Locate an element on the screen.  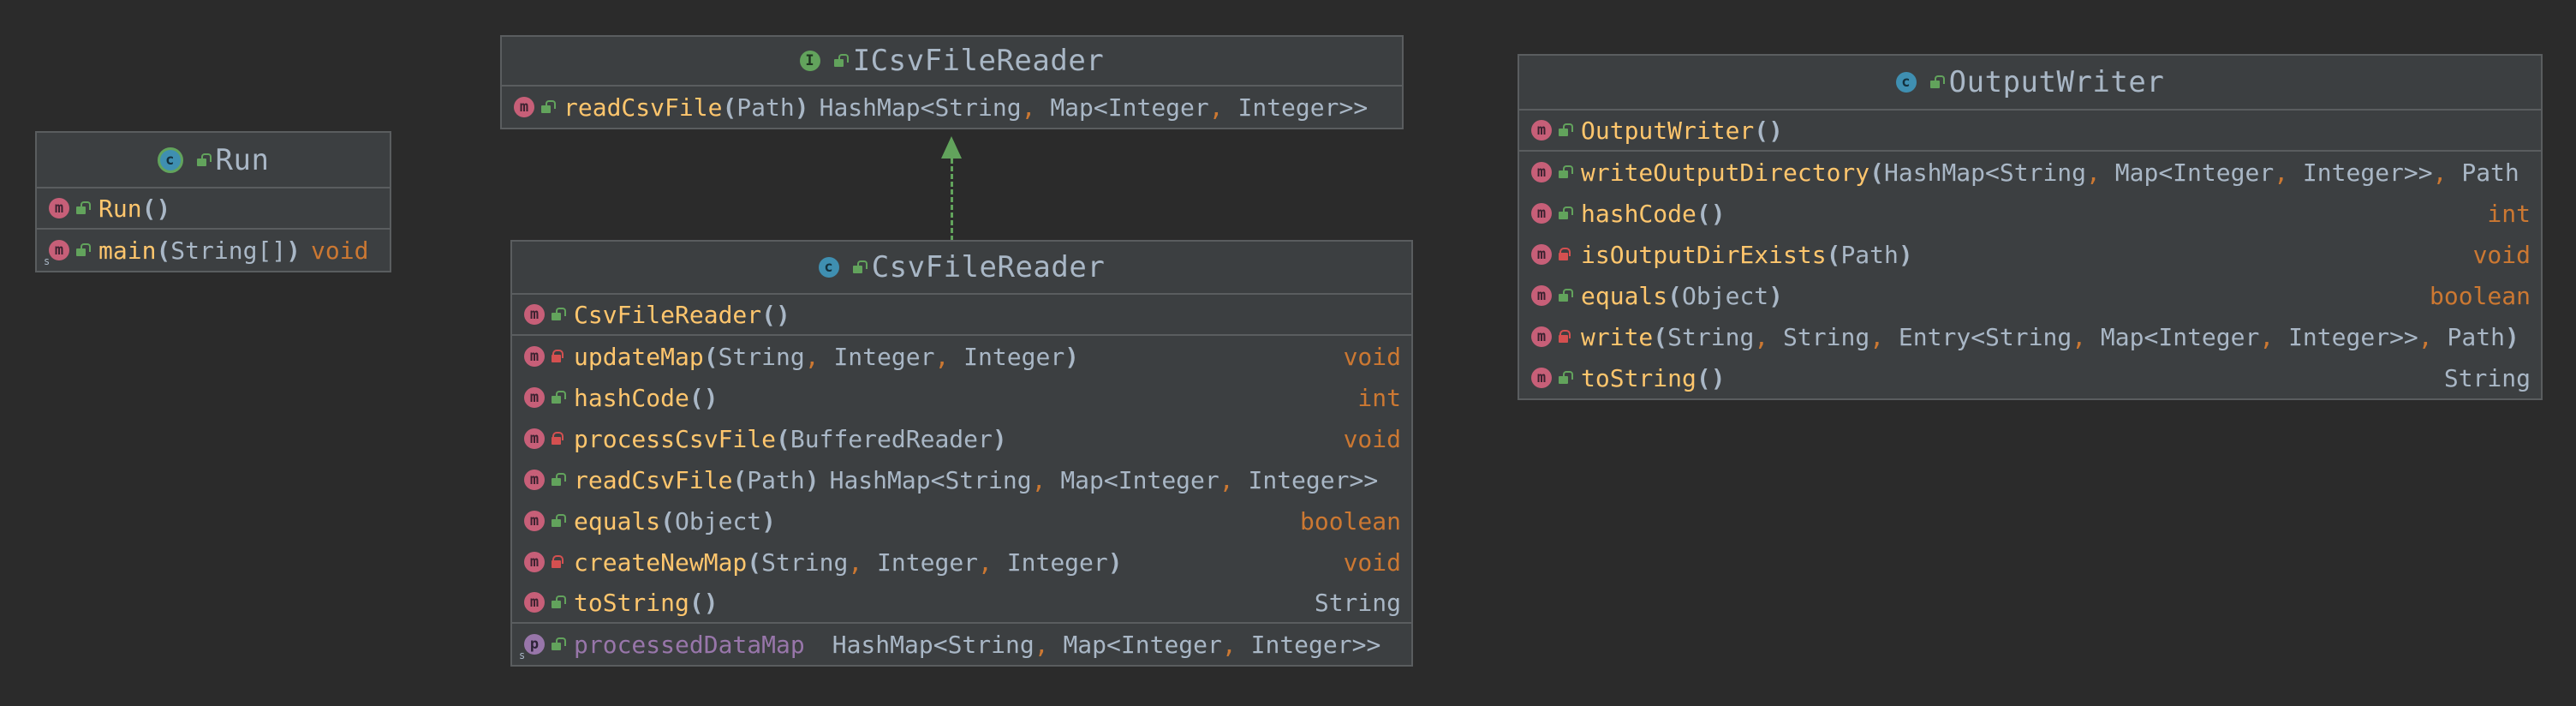
open-paren: () is located at coordinates (156, 208).